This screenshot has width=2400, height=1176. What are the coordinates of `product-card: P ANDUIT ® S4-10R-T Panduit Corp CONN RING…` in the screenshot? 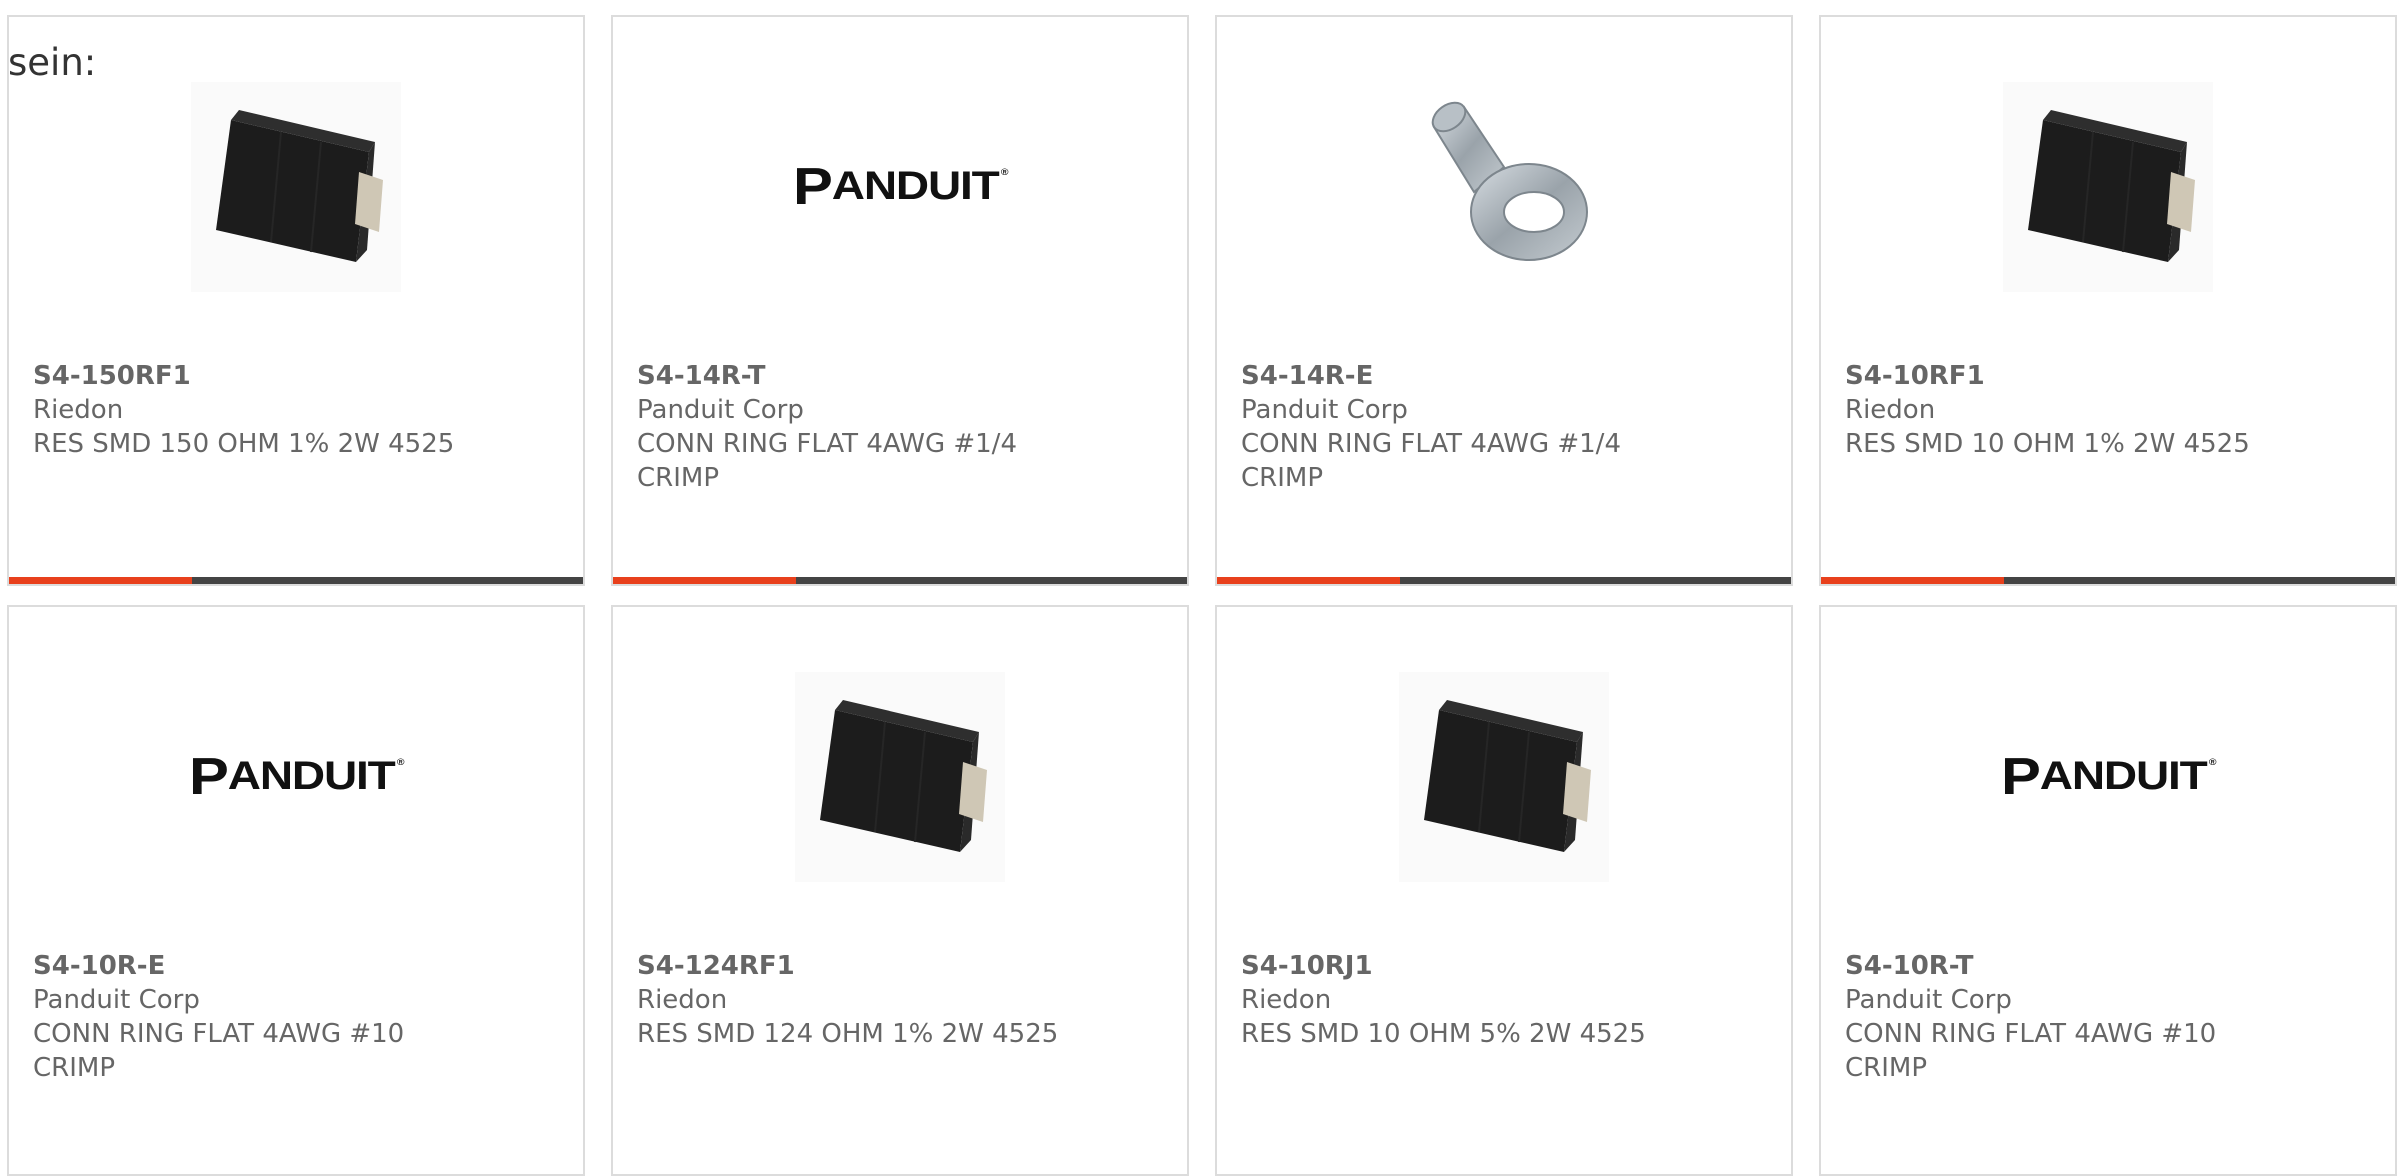 It's located at (2108, 890).